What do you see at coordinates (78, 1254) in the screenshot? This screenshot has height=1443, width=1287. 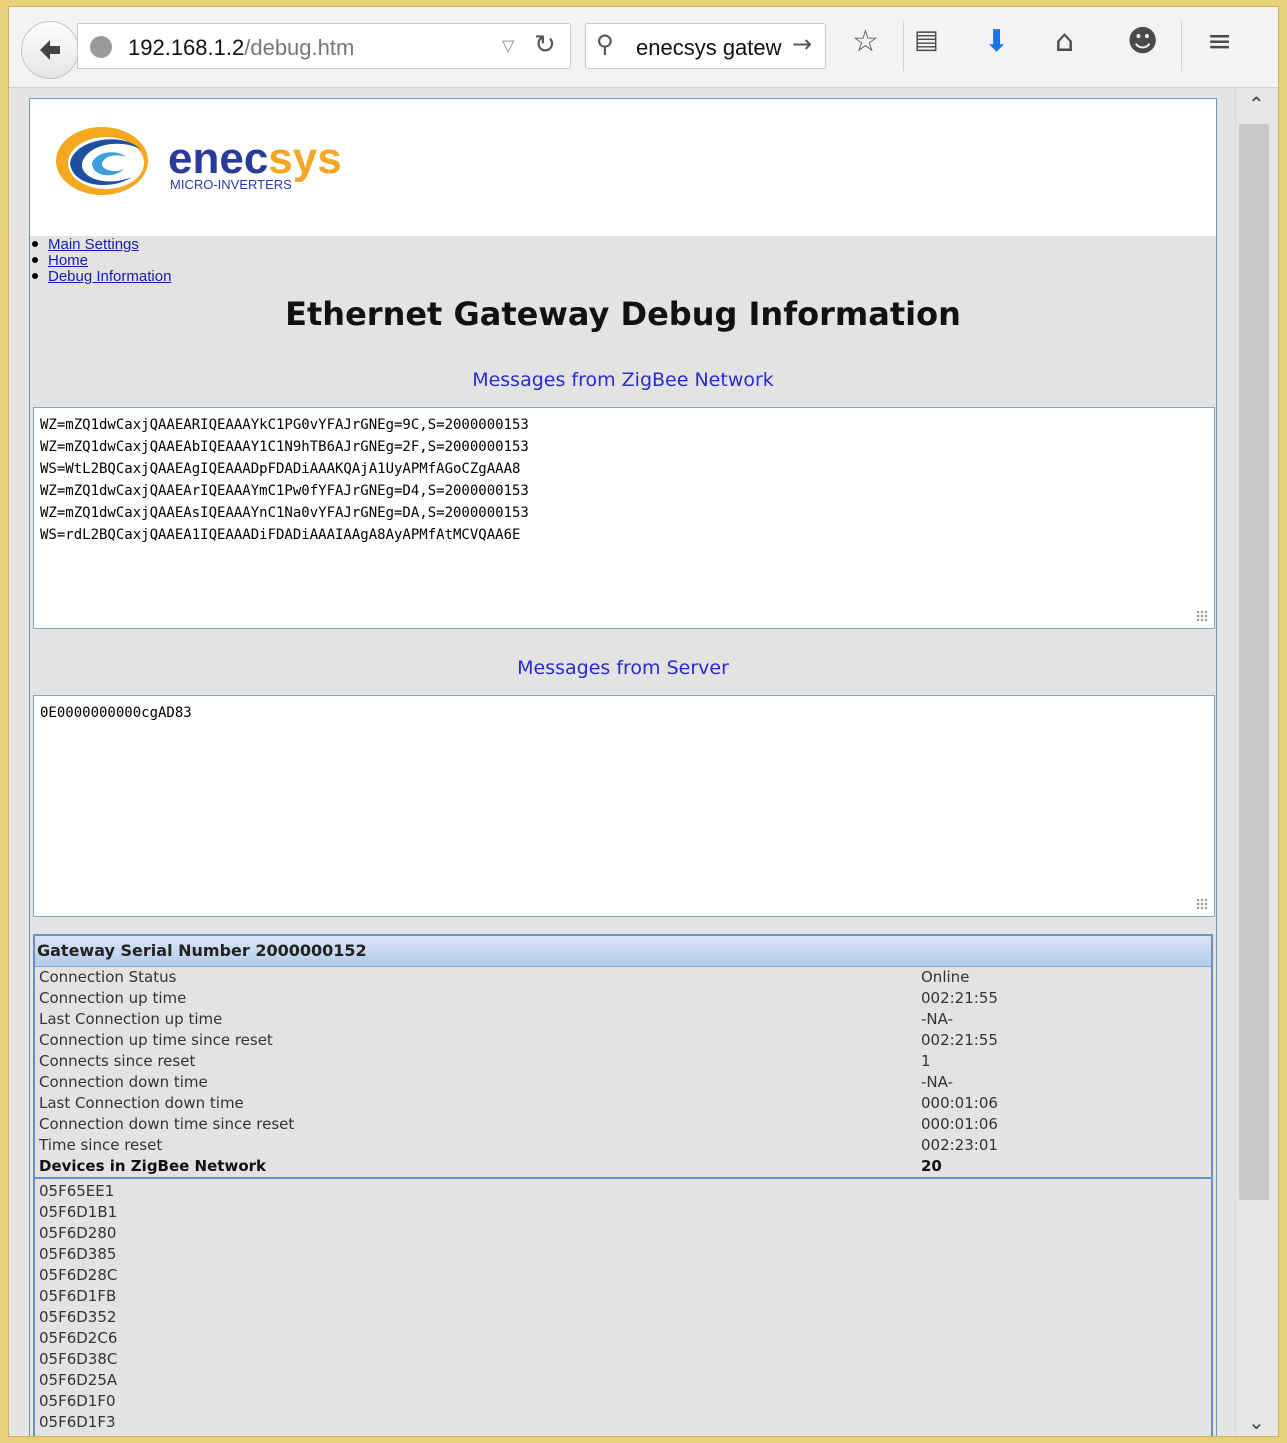 I see `list-item: 05F6D385` at bounding box center [78, 1254].